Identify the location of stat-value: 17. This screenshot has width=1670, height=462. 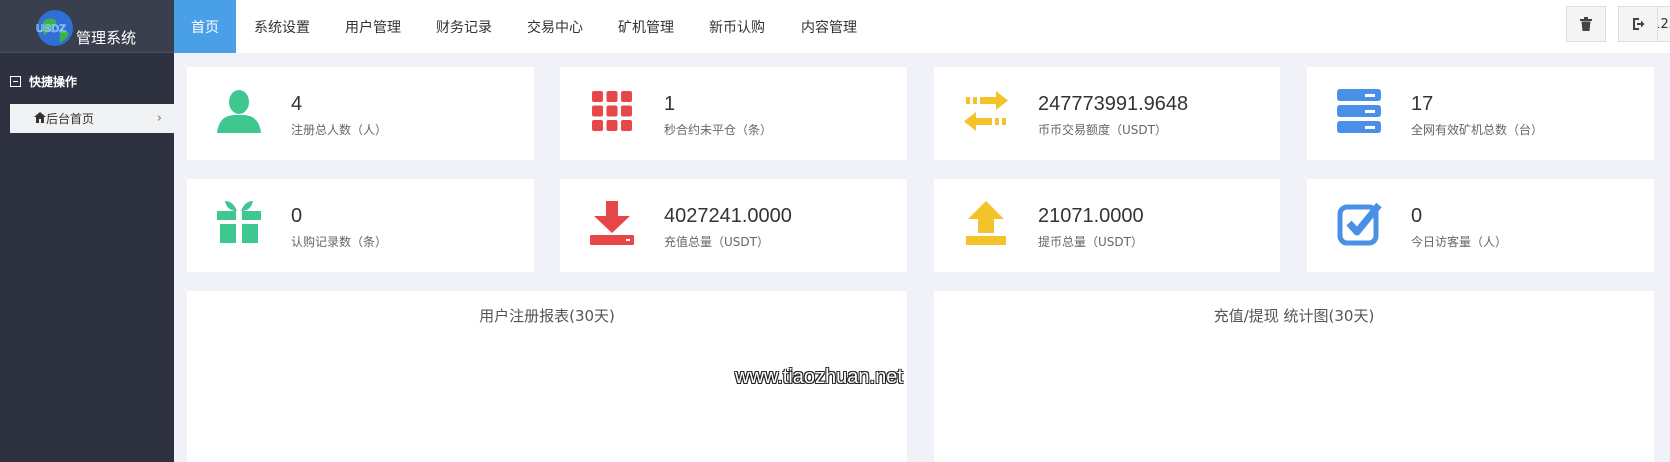
(1422, 104).